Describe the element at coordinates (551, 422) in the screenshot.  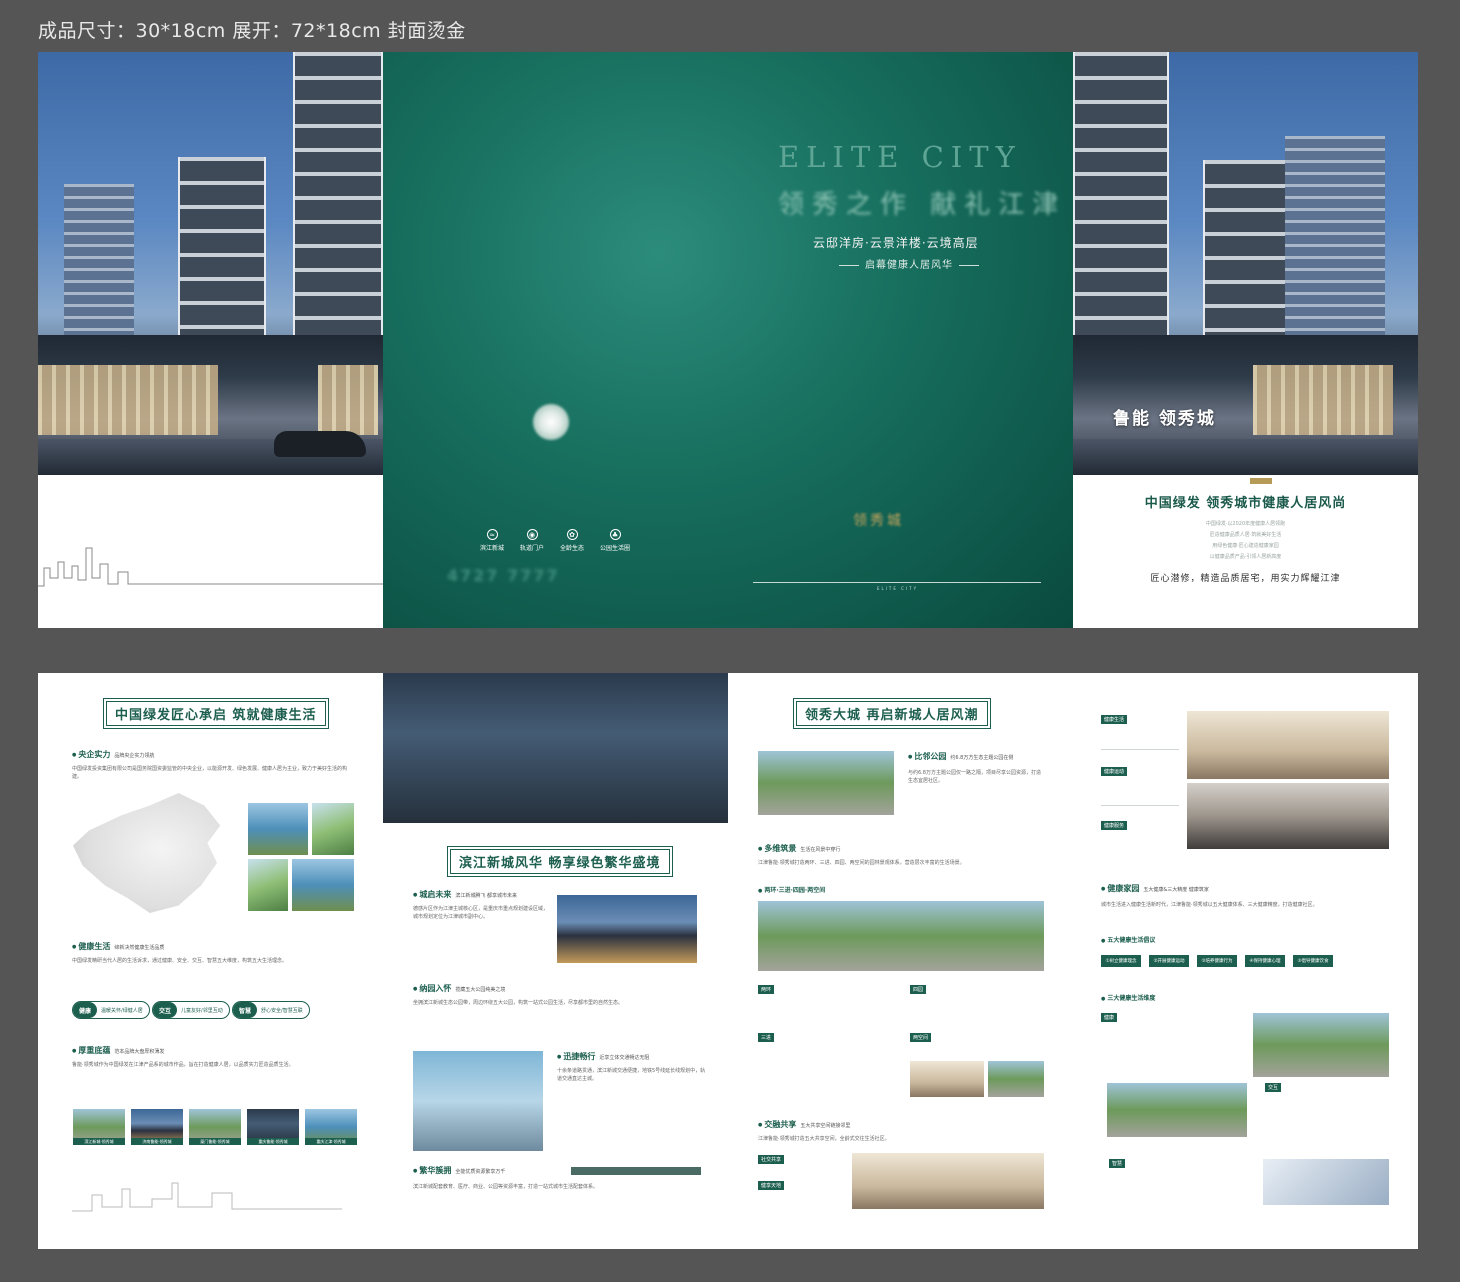
I see `logo-seal` at that location.